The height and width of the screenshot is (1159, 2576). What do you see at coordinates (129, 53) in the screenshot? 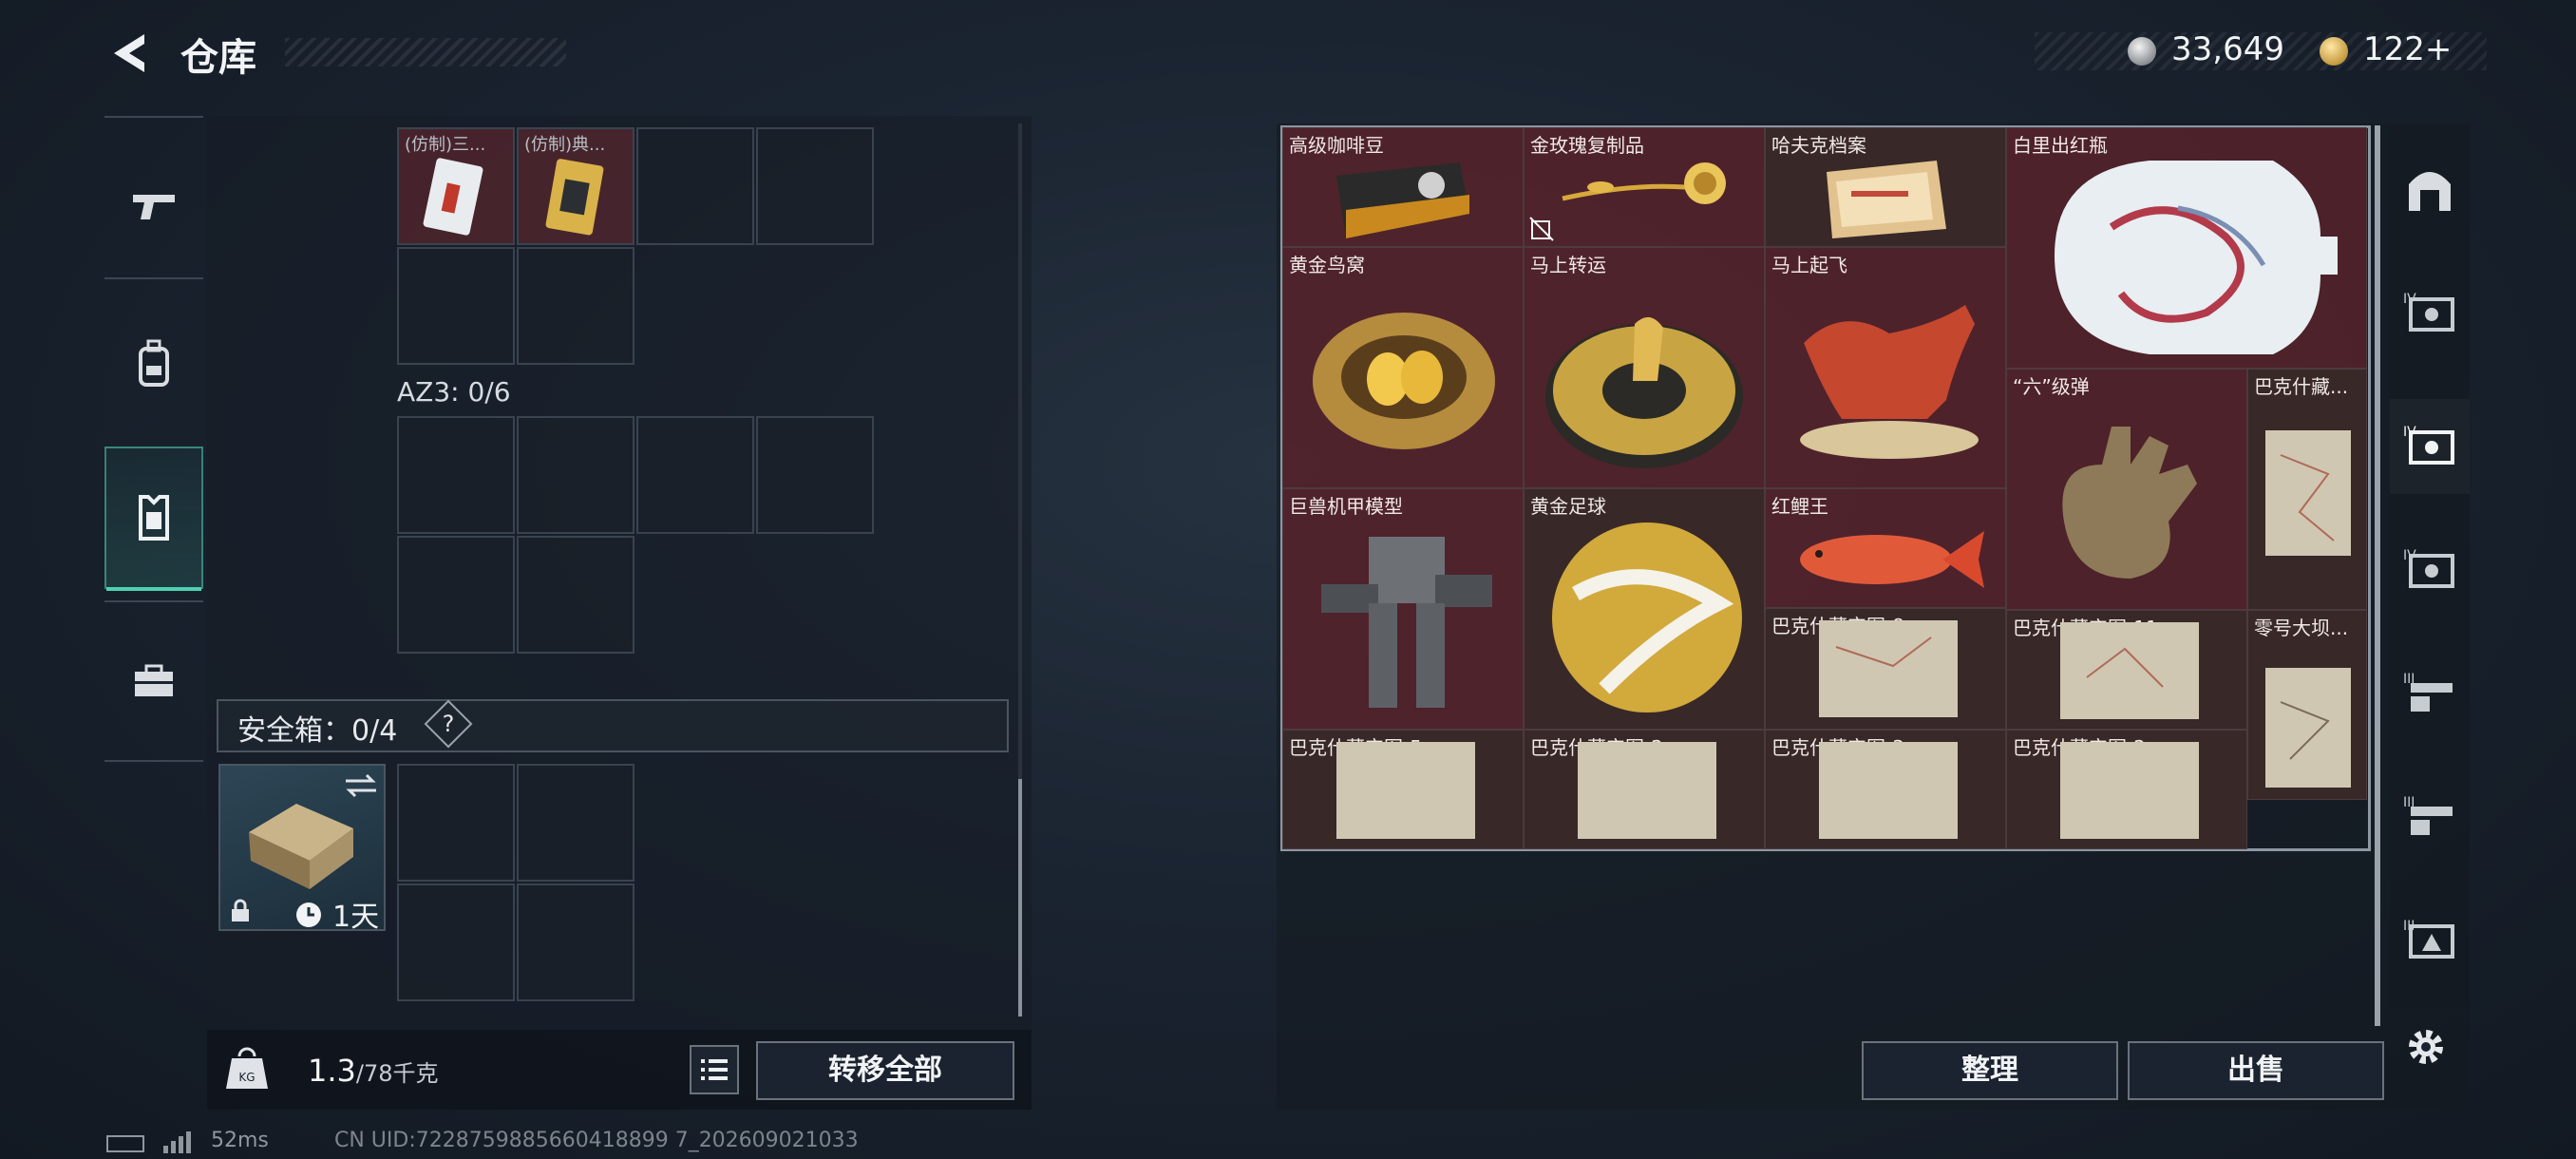
I see `back-icon` at bounding box center [129, 53].